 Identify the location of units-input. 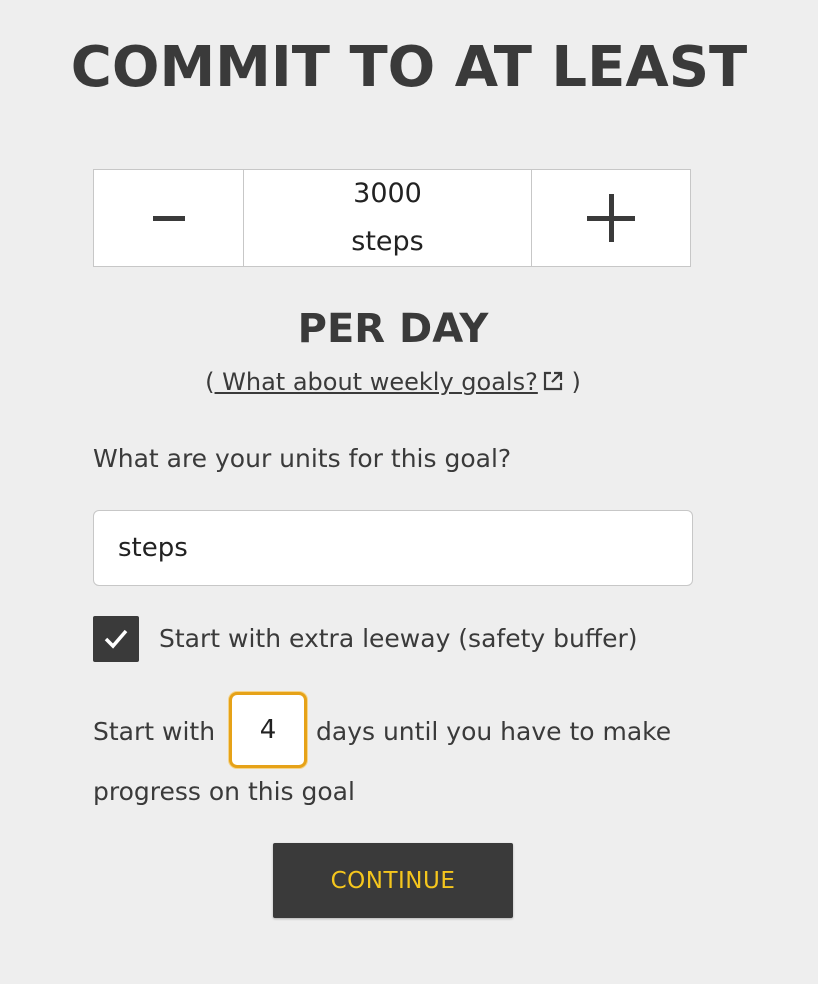
(393, 548).